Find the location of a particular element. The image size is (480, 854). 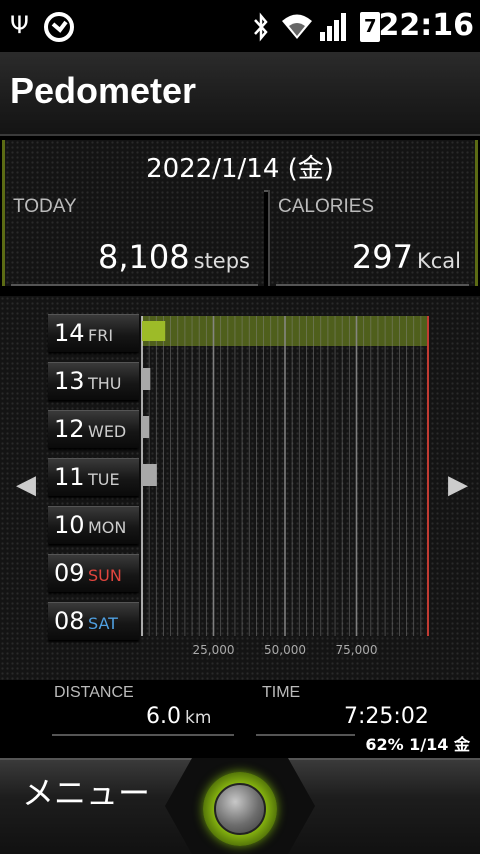

day-of-week: WED is located at coordinates (107, 431).